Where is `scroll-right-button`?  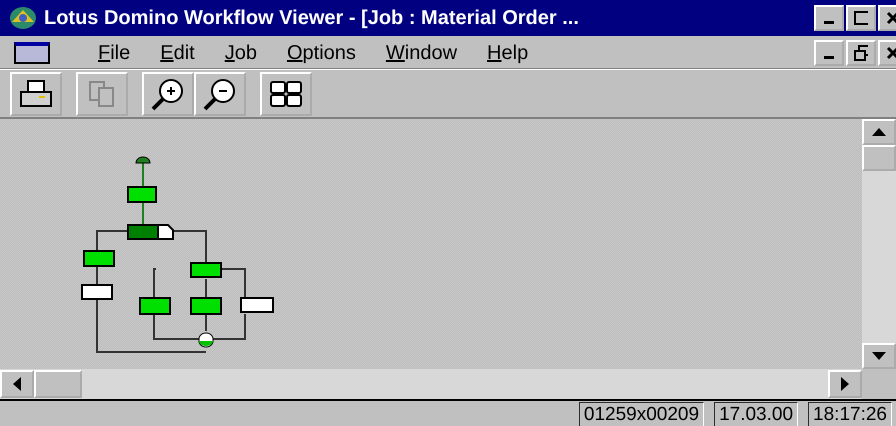
scroll-right-button is located at coordinates (845, 384).